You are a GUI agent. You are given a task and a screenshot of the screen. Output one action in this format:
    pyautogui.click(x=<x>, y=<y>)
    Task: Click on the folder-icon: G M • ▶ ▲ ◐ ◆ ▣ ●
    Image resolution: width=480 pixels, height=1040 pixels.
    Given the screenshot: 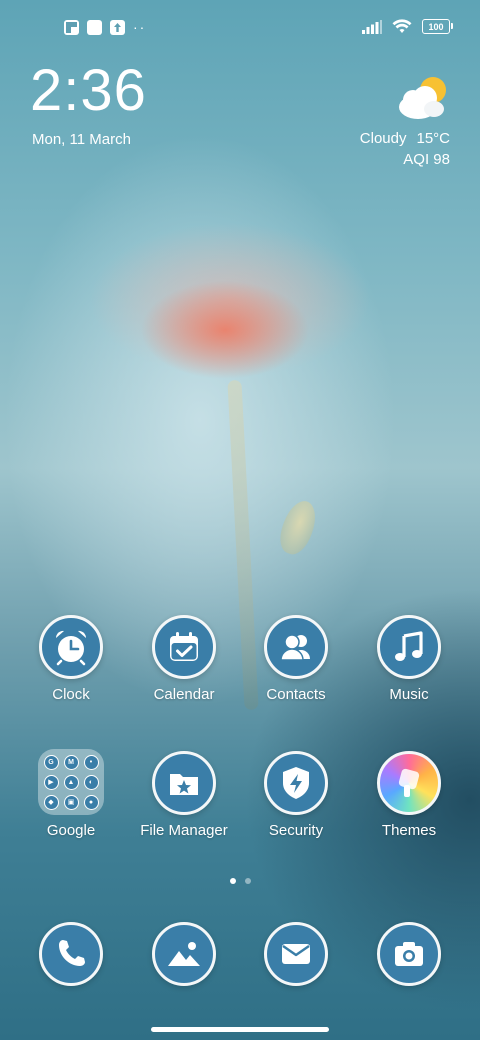 What is the action you would take?
    pyautogui.click(x=71, y=782)
    